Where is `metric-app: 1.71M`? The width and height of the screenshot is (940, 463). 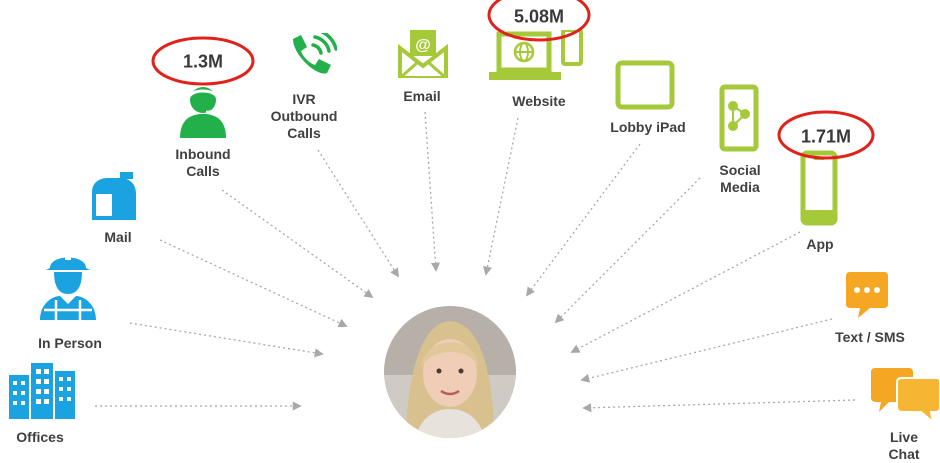
metric-app: 1.71M is located at coordinates (826, 136).